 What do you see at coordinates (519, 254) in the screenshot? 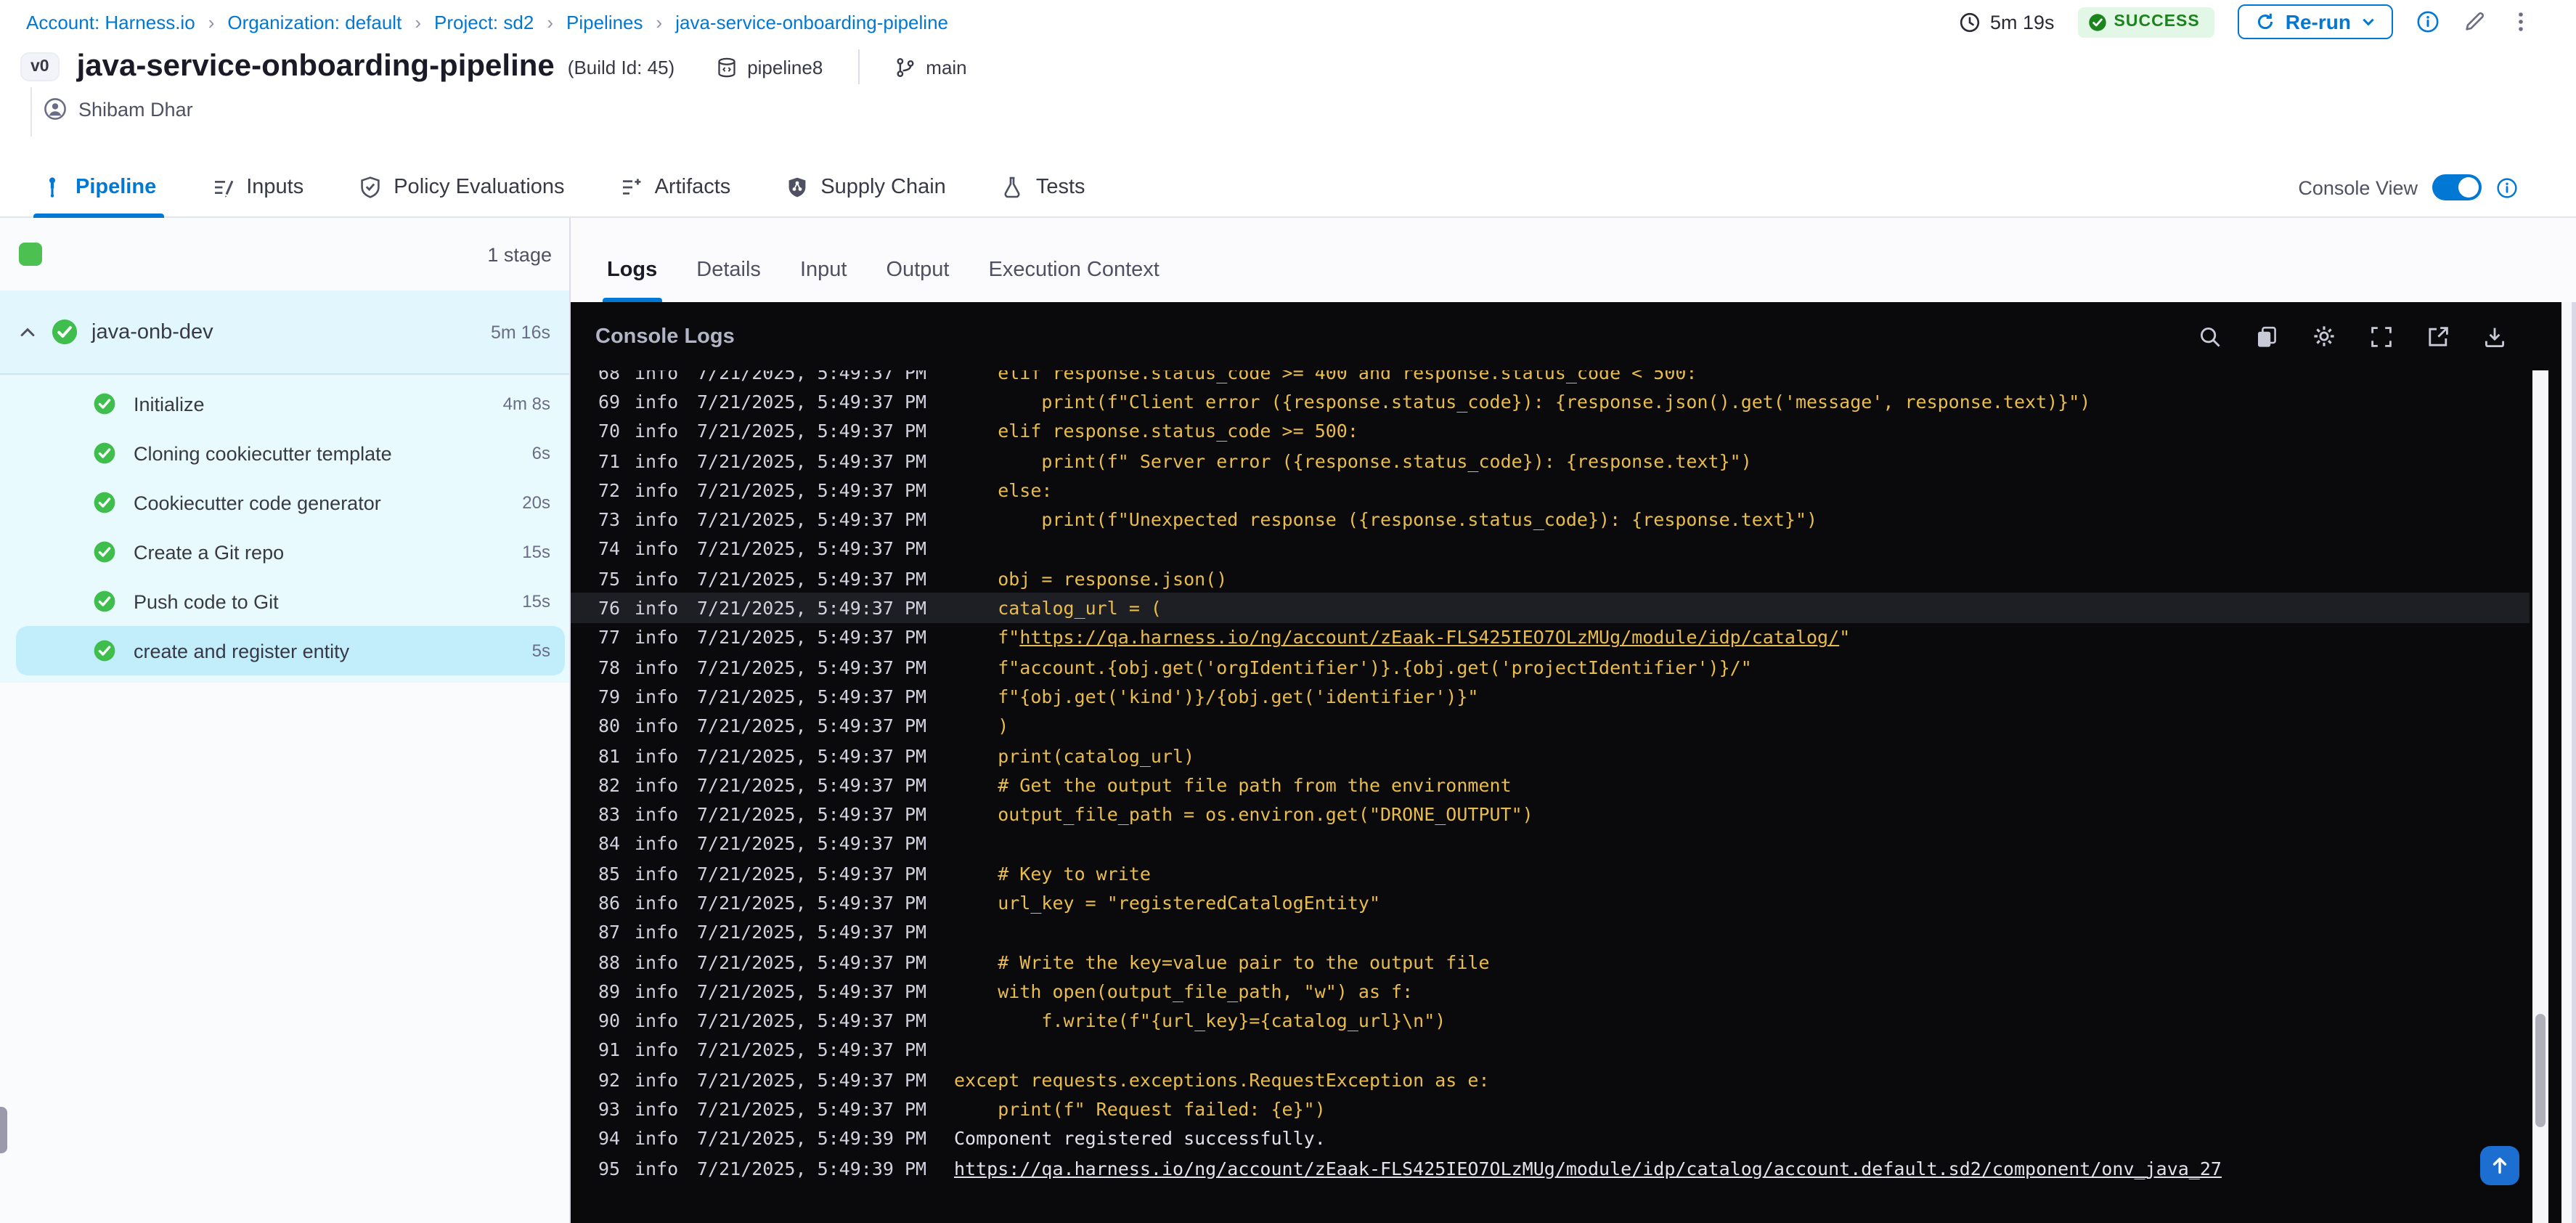
I see `stage-count: 1 stage` at bounding box center [519, 254].